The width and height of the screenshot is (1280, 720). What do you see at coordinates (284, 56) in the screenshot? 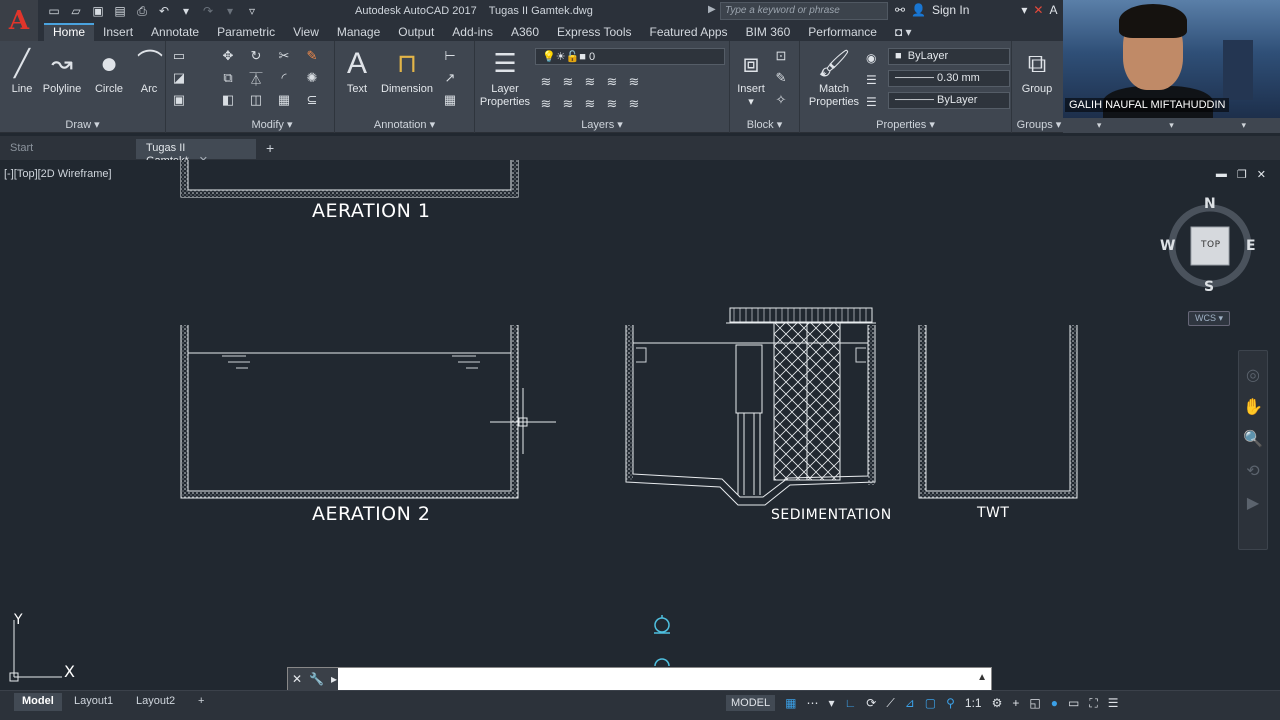
I see `trim-icon: ✂` at bounding box center [284, 56].